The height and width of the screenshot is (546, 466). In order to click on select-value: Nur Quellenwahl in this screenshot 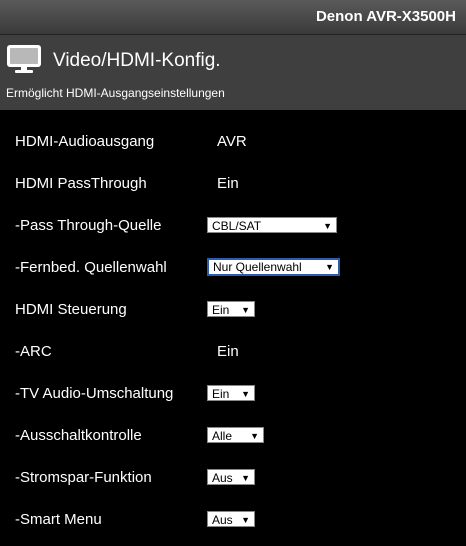, I will do `click(257, 267)`.